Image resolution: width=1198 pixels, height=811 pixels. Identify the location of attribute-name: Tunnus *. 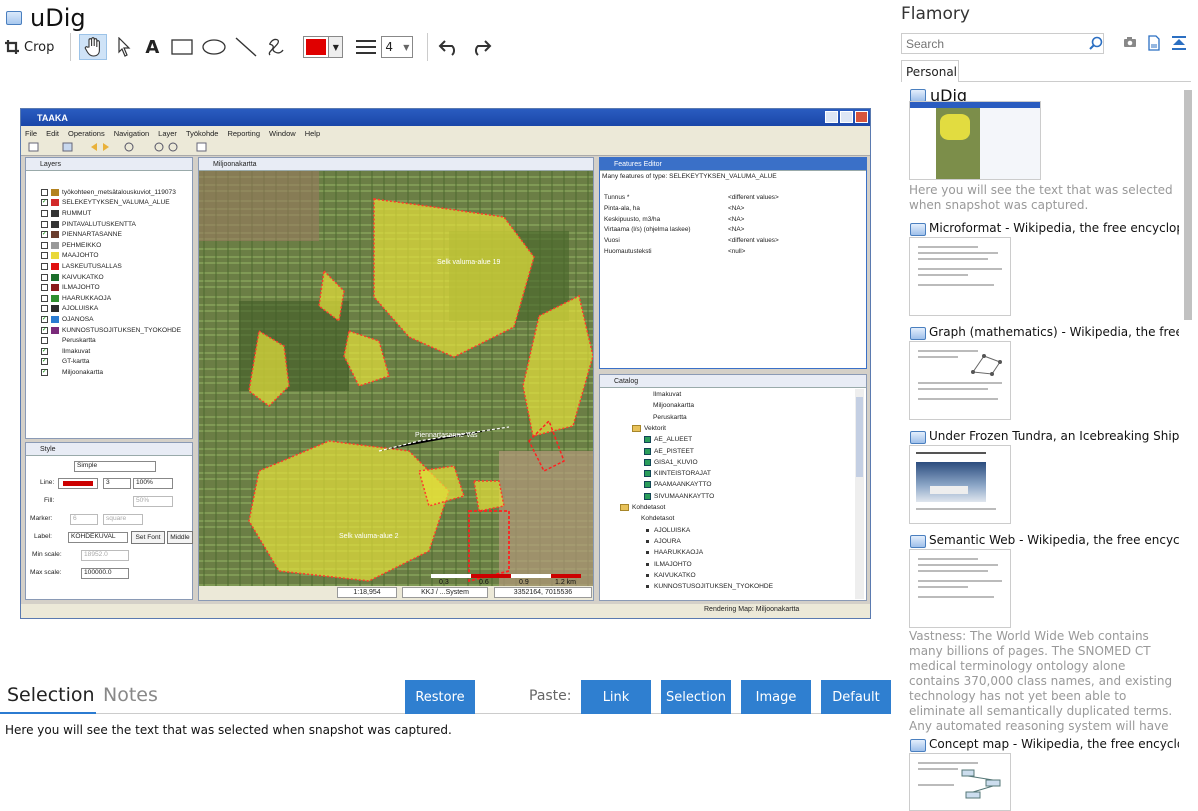
(617, 197).